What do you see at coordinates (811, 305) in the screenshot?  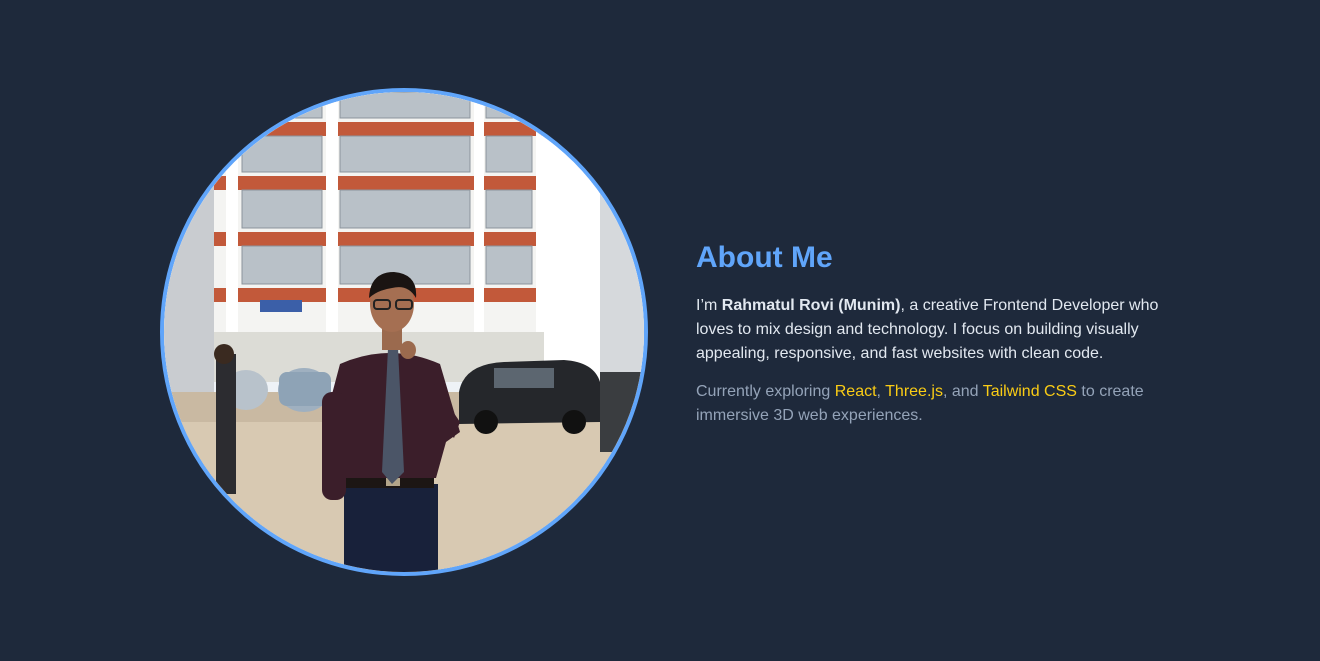 I see `developer-name: Rahmatul Rovi (Munim)` at bounding box center [811, 305].